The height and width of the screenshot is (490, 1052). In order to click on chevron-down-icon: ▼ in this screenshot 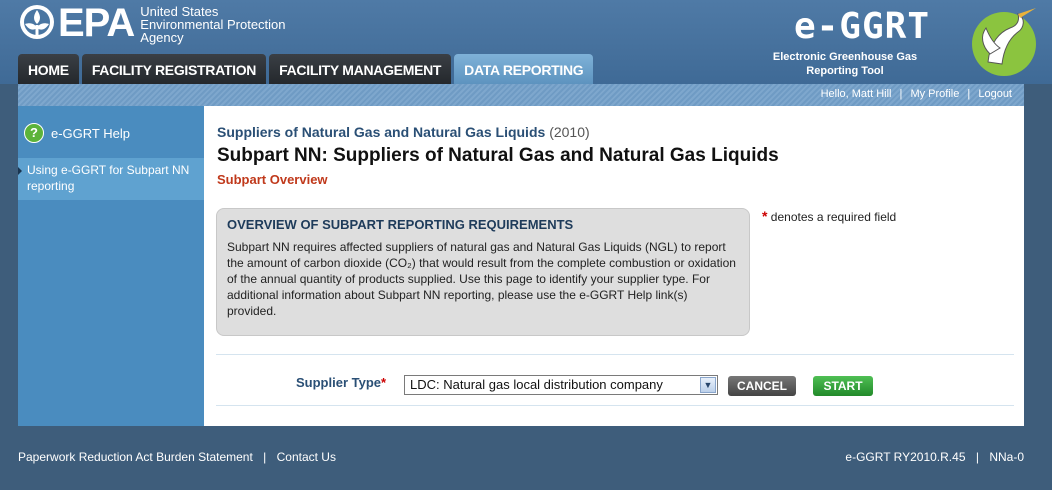, I will do `click(708, 385)`.